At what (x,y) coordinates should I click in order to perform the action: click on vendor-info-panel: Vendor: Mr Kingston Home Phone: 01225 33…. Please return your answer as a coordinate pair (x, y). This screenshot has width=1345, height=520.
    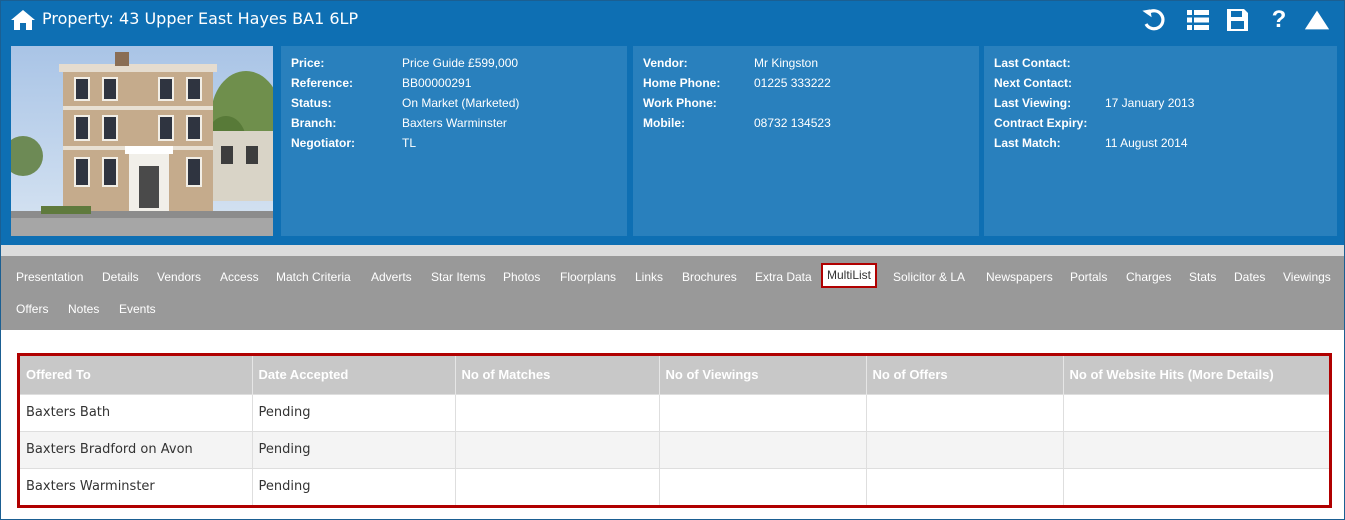
    Looking at the image, I should click on (806, 141).